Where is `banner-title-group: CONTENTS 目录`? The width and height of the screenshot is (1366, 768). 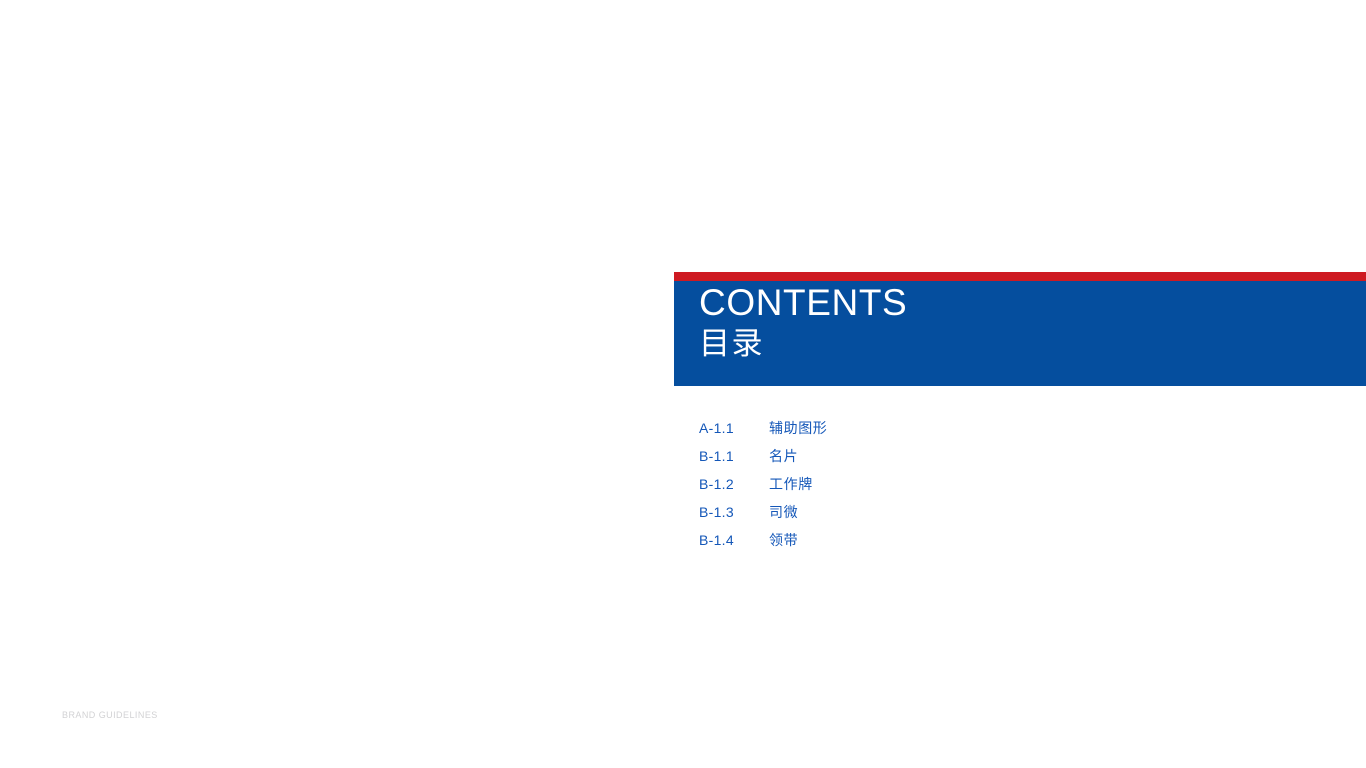 banner-title-group: CONTENTS 目录 is located at coordinates (803, 322).